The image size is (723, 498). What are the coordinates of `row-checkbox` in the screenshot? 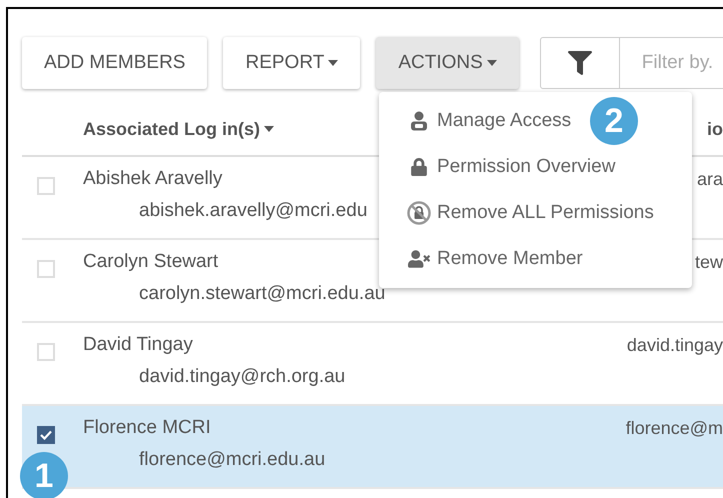 It's located at (46, 435).